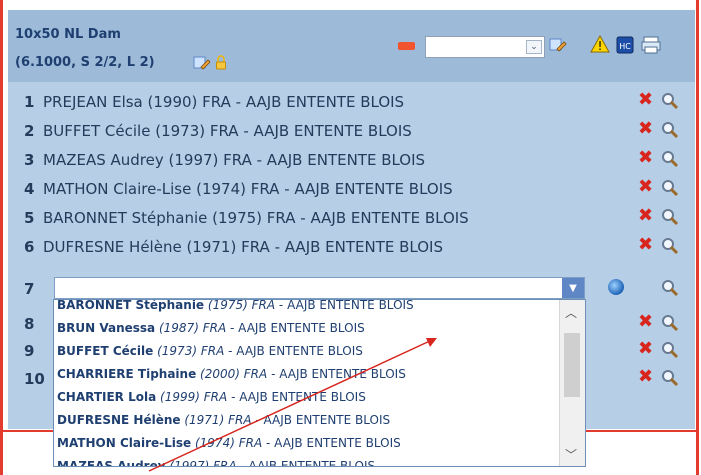  Describe the element at coordinates (485, 47) in the screenshot. I see `header-select: ⌄` at that location.